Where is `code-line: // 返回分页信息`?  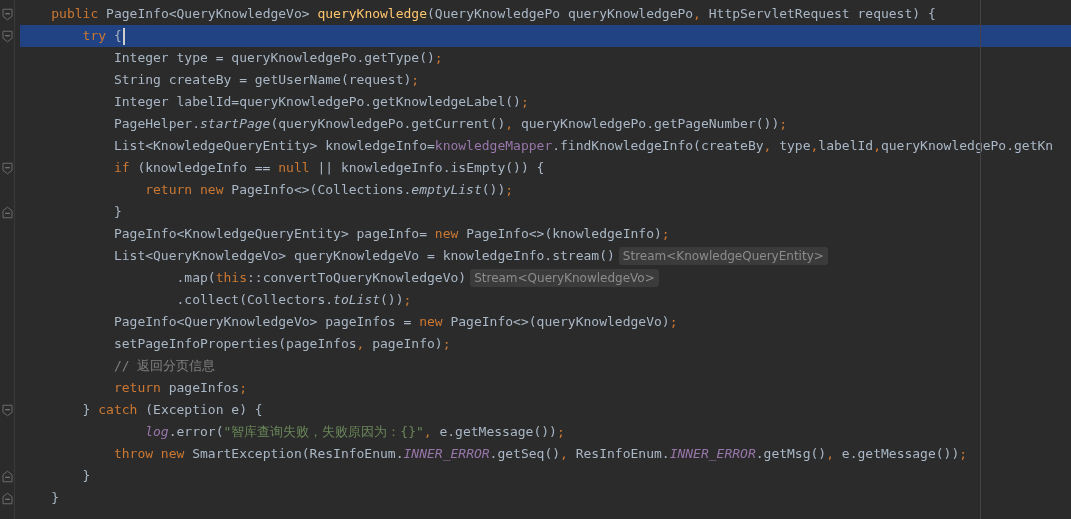 code-line: // 返回分页信息 is located at coordinates (164, 366).